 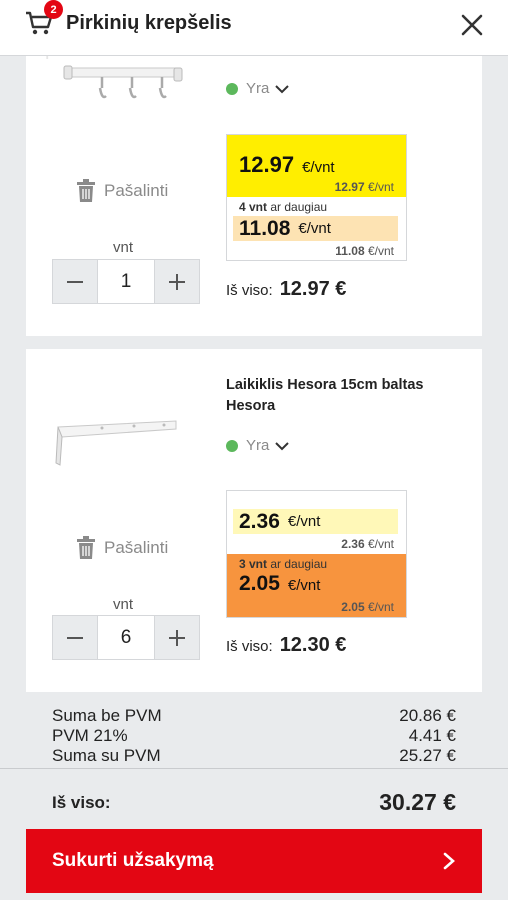 I want to click on price-tier: 12.97 €/vnt 12.97 €/vnt, so click(x=316, y=166).